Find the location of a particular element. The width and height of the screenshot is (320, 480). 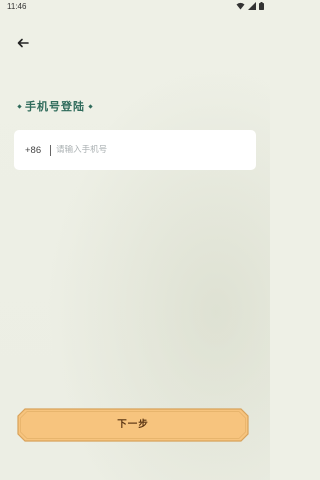

status-bar: 11:46 is located at coordinates (135, 7).